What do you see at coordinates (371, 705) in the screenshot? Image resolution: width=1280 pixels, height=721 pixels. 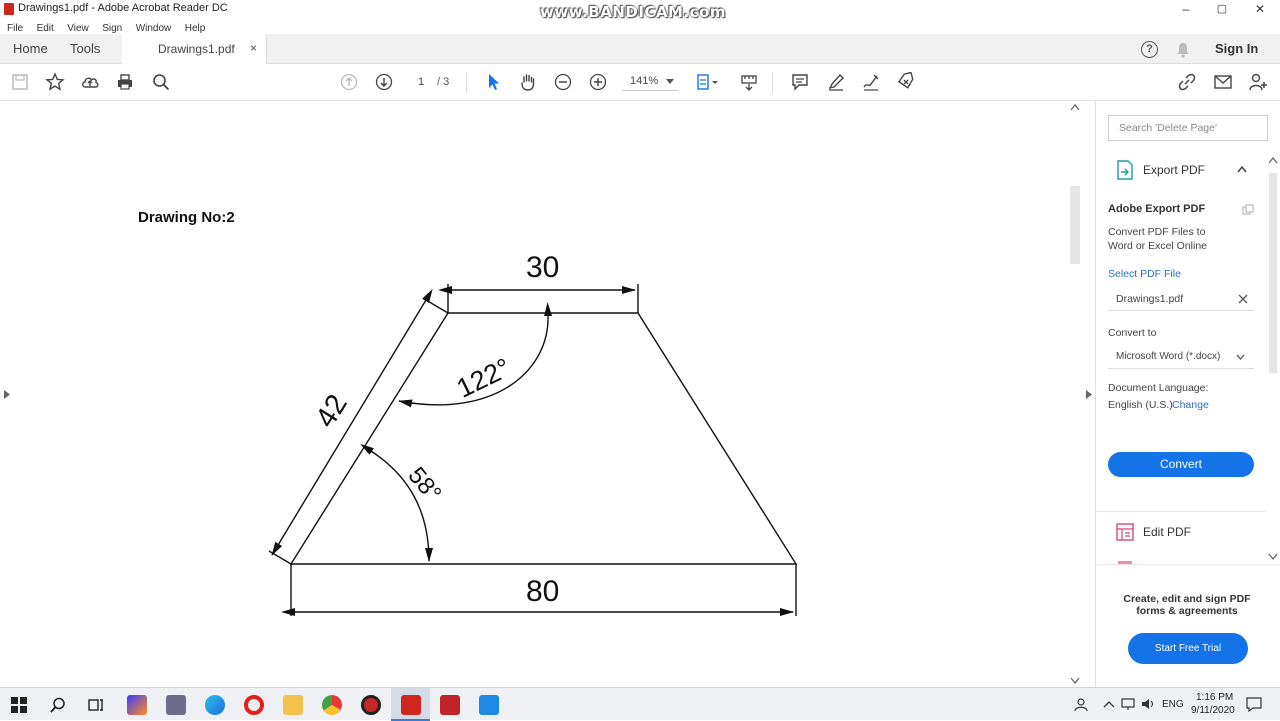 I see `bandicam-record-icon` at bounding box center [371, 705].